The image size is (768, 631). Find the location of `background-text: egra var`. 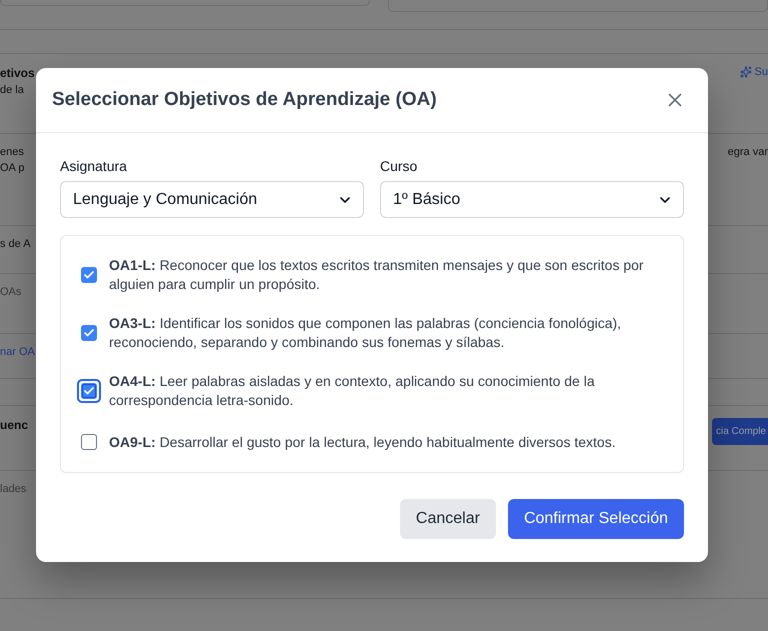

background-text: egra var is located at coordinates (748, 152).